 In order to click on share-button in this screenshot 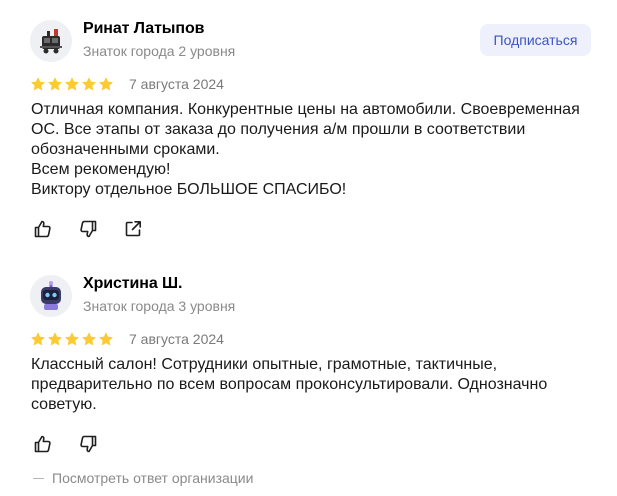, I will do `click(133, 229)`.